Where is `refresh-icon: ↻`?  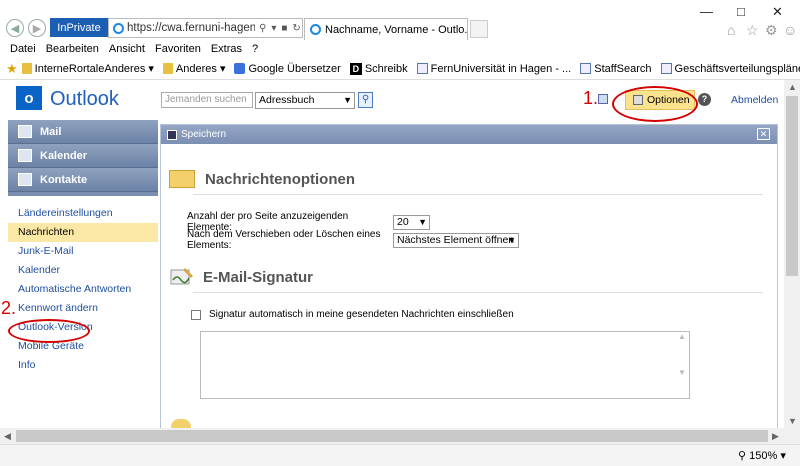
refresh-icon: ↻ is located at coordinates (296, 28).